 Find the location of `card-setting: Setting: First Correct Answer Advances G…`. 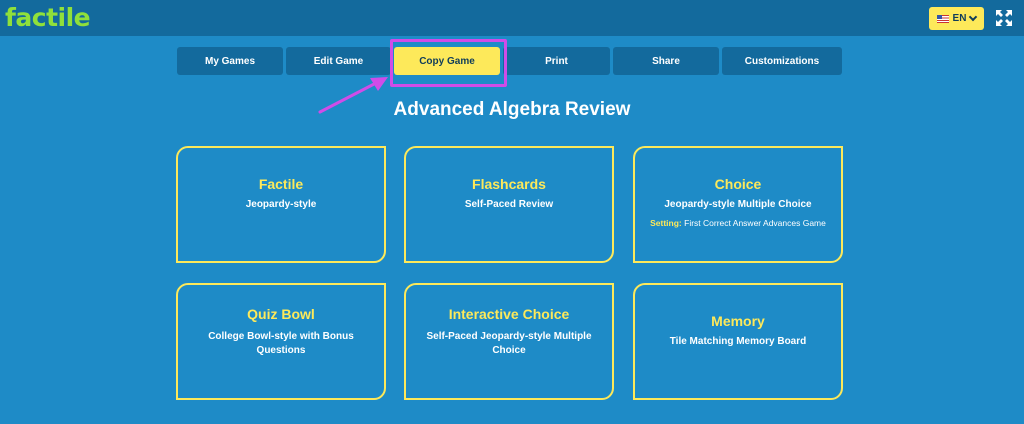

card-setting: Setting: First Correct Answer Advances G… is located at coordinates (738, 223).